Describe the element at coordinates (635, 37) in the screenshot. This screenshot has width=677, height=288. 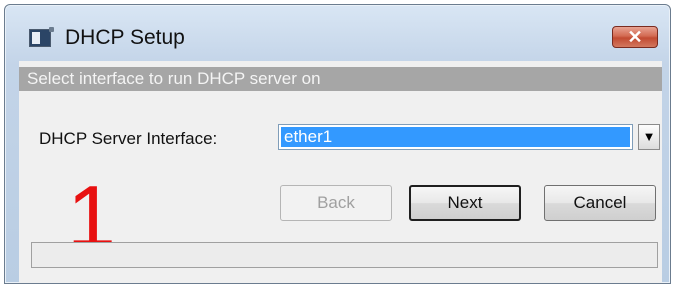
I see `close-button: ✕` at that location.